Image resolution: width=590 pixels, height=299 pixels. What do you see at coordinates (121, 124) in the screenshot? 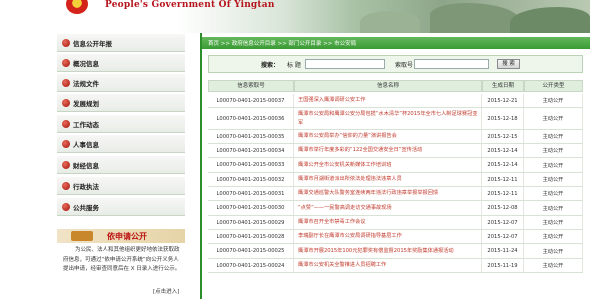
I see `sidebar-item-work-news: 工作动态` at bounding box center [121, 124].